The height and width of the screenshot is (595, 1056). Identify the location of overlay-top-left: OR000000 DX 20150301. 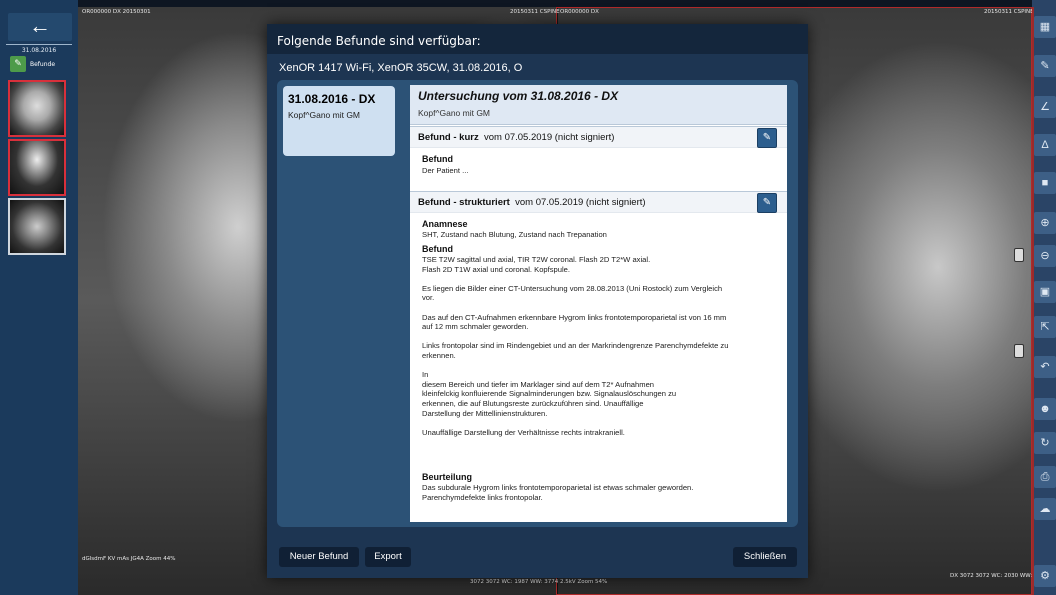
(116, 12).